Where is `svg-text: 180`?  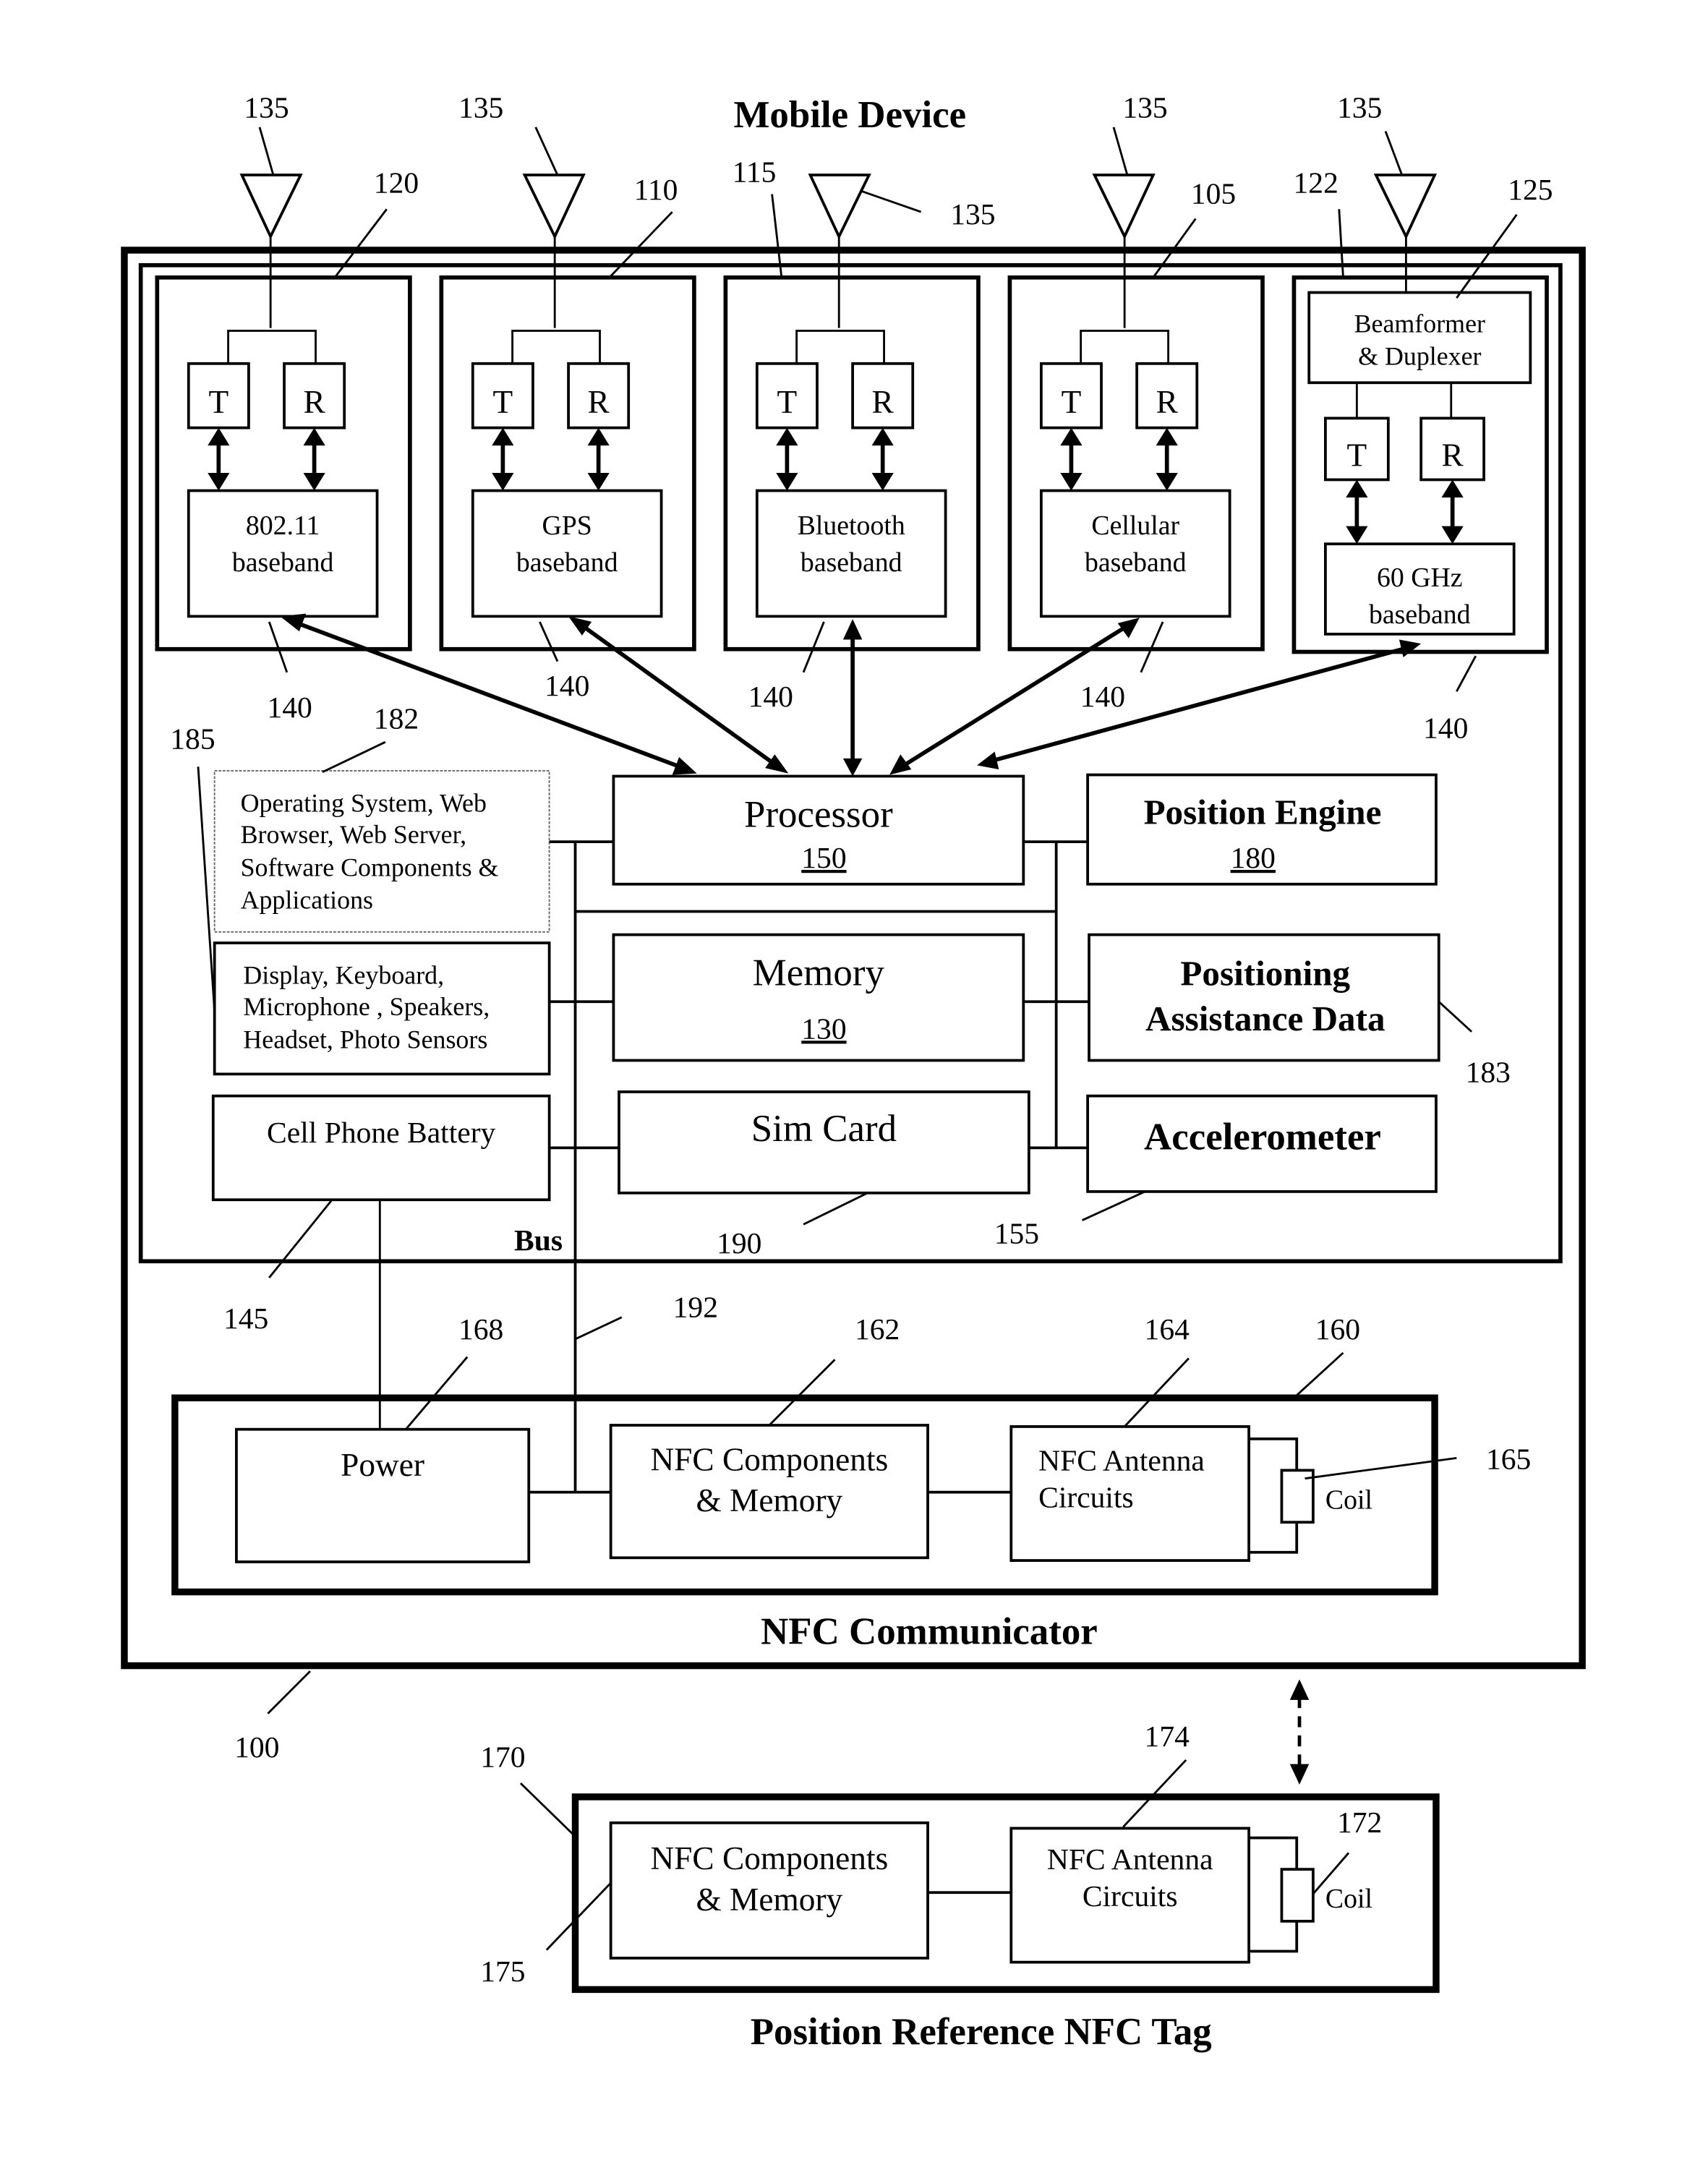 svg-text: 180 is located at coordinates (1253, 857).